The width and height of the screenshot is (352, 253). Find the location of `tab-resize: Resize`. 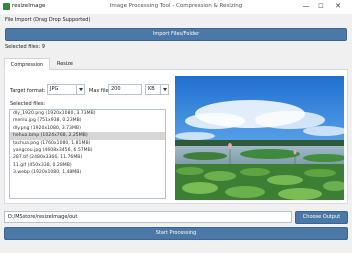

tab-resize: Resize is located at coordinates (65, 64).